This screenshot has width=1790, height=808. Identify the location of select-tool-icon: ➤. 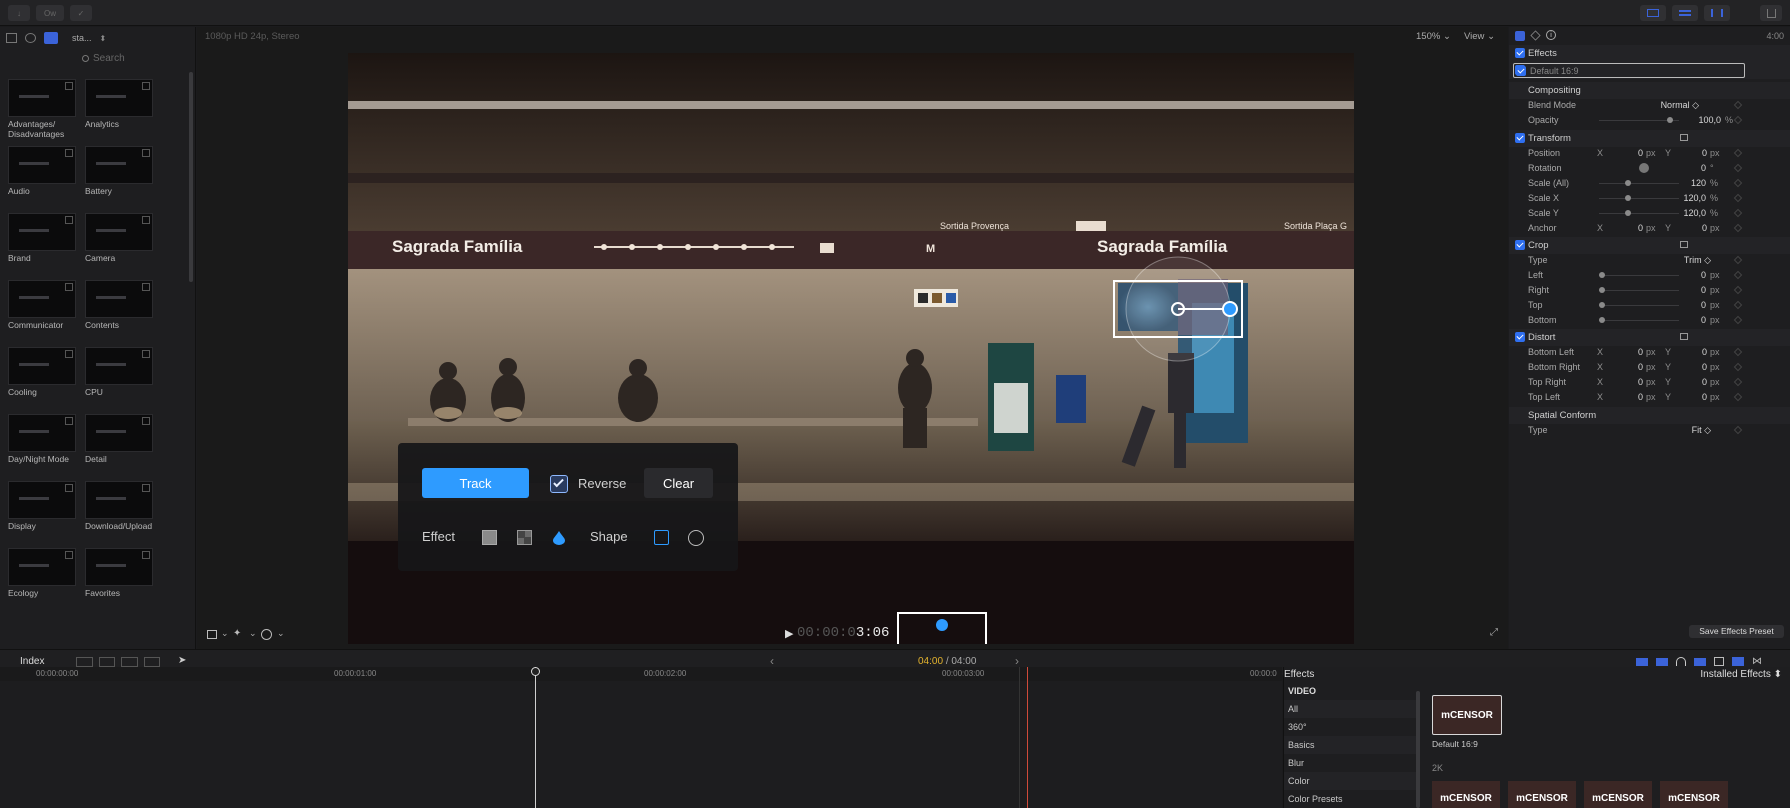
(182, 660).